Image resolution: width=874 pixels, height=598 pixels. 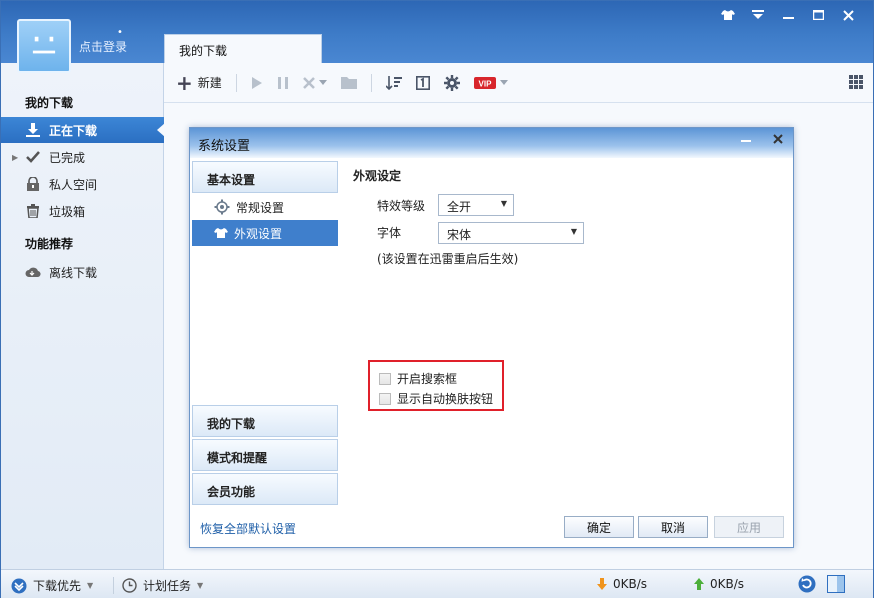 I want to click on avatar, so click(x=44, y=46).